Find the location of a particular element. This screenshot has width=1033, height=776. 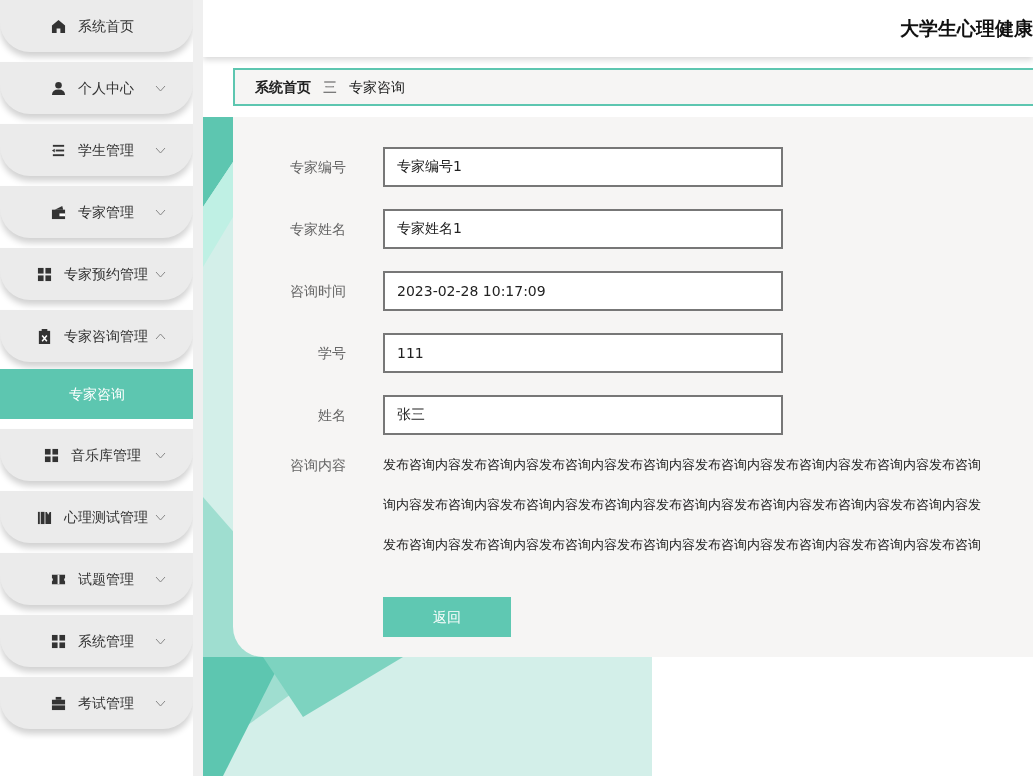

sidebar-item: 专家管理 is located at coordinates (96, 212).